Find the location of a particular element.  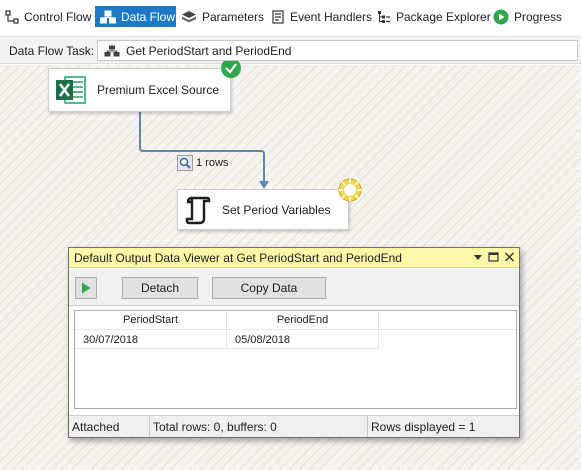

column-header-period-start: PeriodStart is located at coordinates (151, 320).